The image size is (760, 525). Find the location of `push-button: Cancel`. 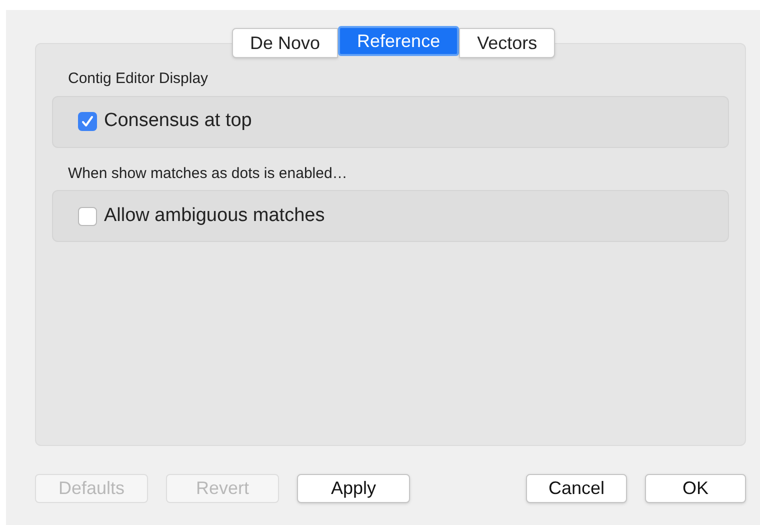

push-button: Cancel is located at coordinates (576, 488).